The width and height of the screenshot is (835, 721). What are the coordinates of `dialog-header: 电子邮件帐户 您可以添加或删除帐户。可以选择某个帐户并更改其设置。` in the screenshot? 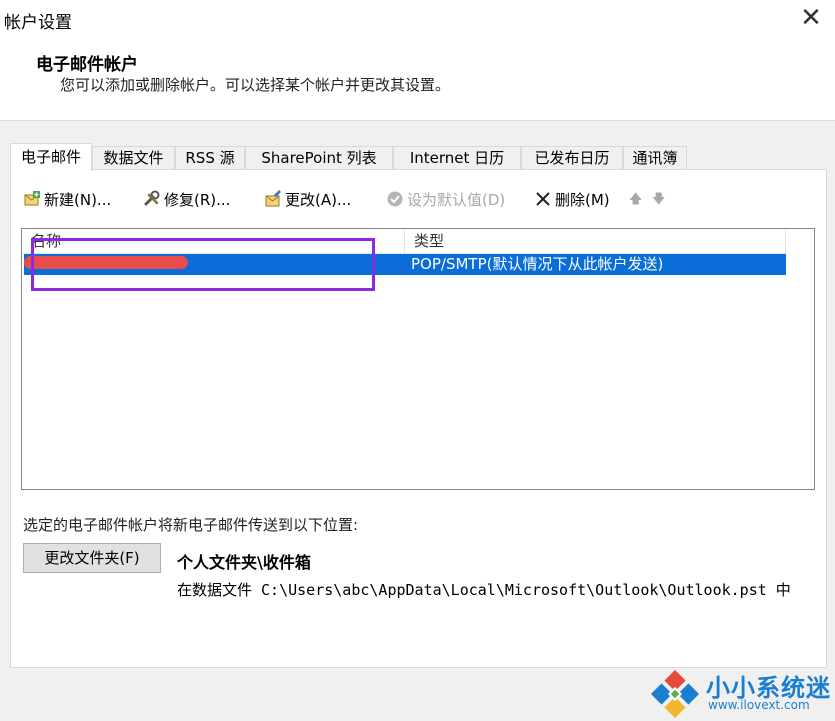 It's located at (417, 80).